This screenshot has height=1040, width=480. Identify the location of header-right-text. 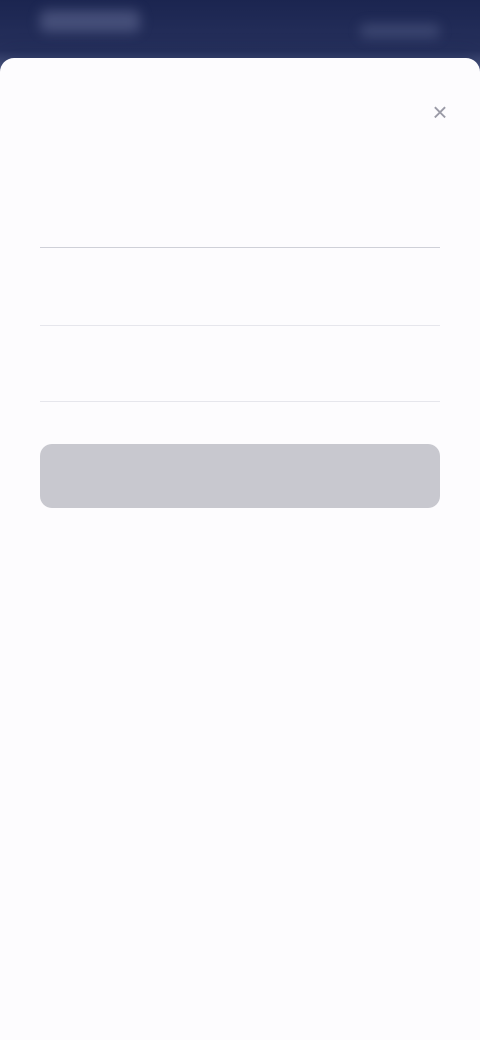
(400, 31).